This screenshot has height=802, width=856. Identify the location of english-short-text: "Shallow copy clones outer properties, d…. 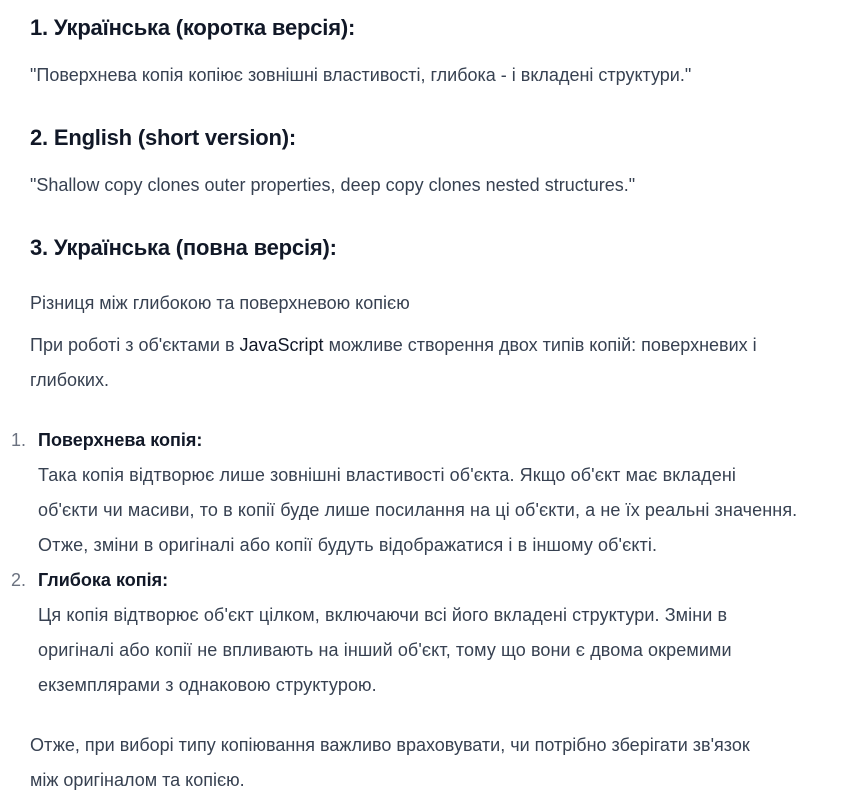
(333, 185).